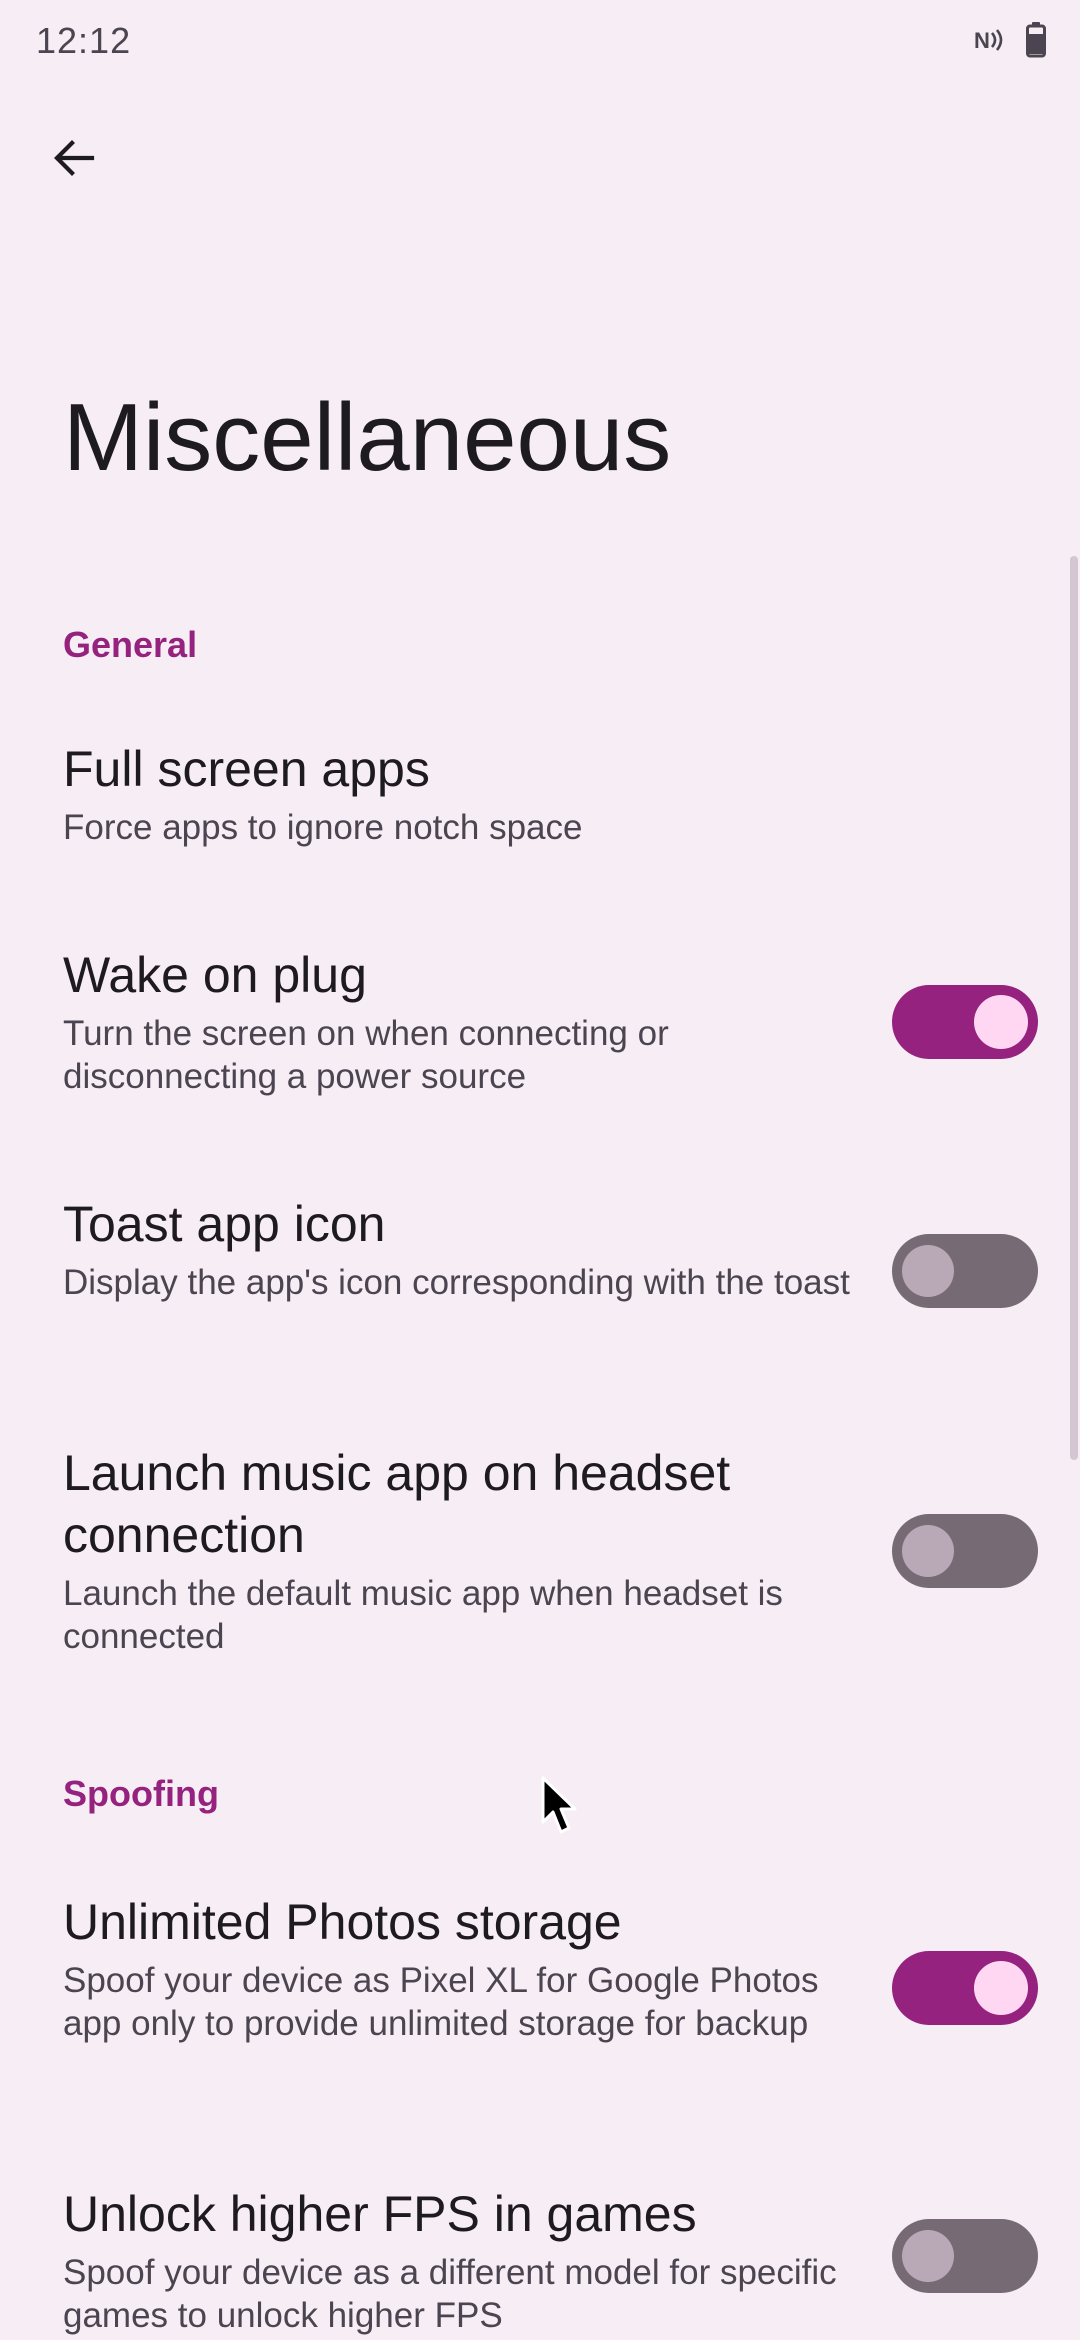 Image resolution: width=1080 pixels, height=2340 pixels. I want to click on status-icons: N, so click(1010, 42).